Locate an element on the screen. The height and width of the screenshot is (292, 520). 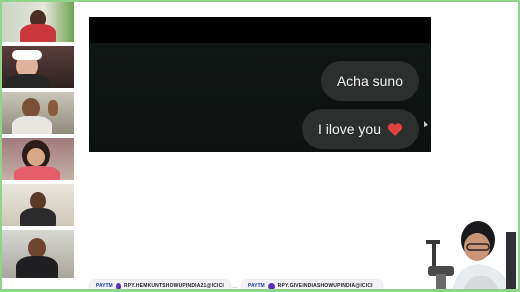
message-bubble: Acha suno is located at coordinates (369, 81).